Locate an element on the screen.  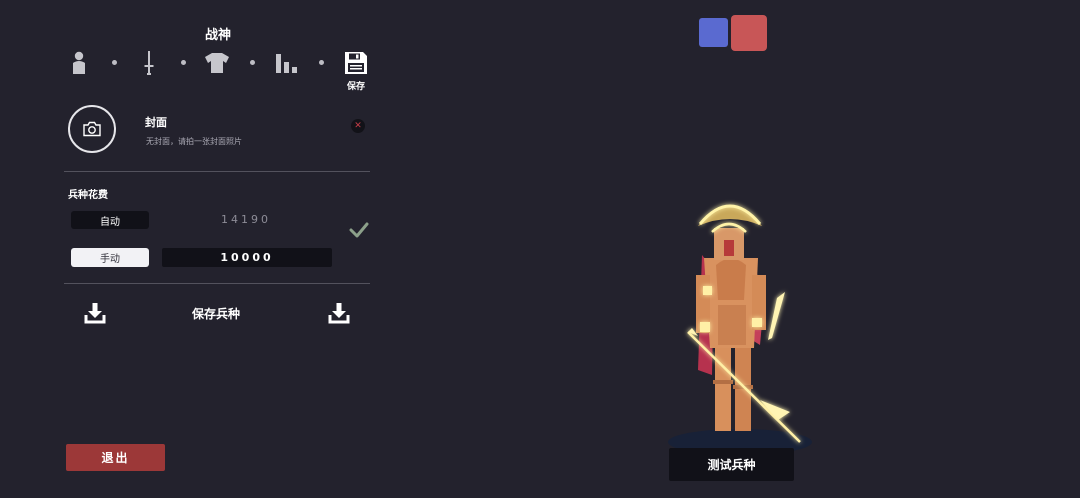
confirm-cost-button is located at coordinates (359, 230).